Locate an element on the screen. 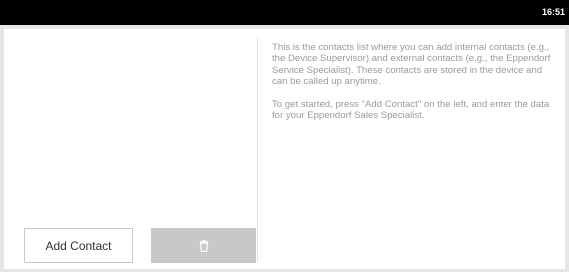  delete-contact-button is located at coordinates (203, 245).